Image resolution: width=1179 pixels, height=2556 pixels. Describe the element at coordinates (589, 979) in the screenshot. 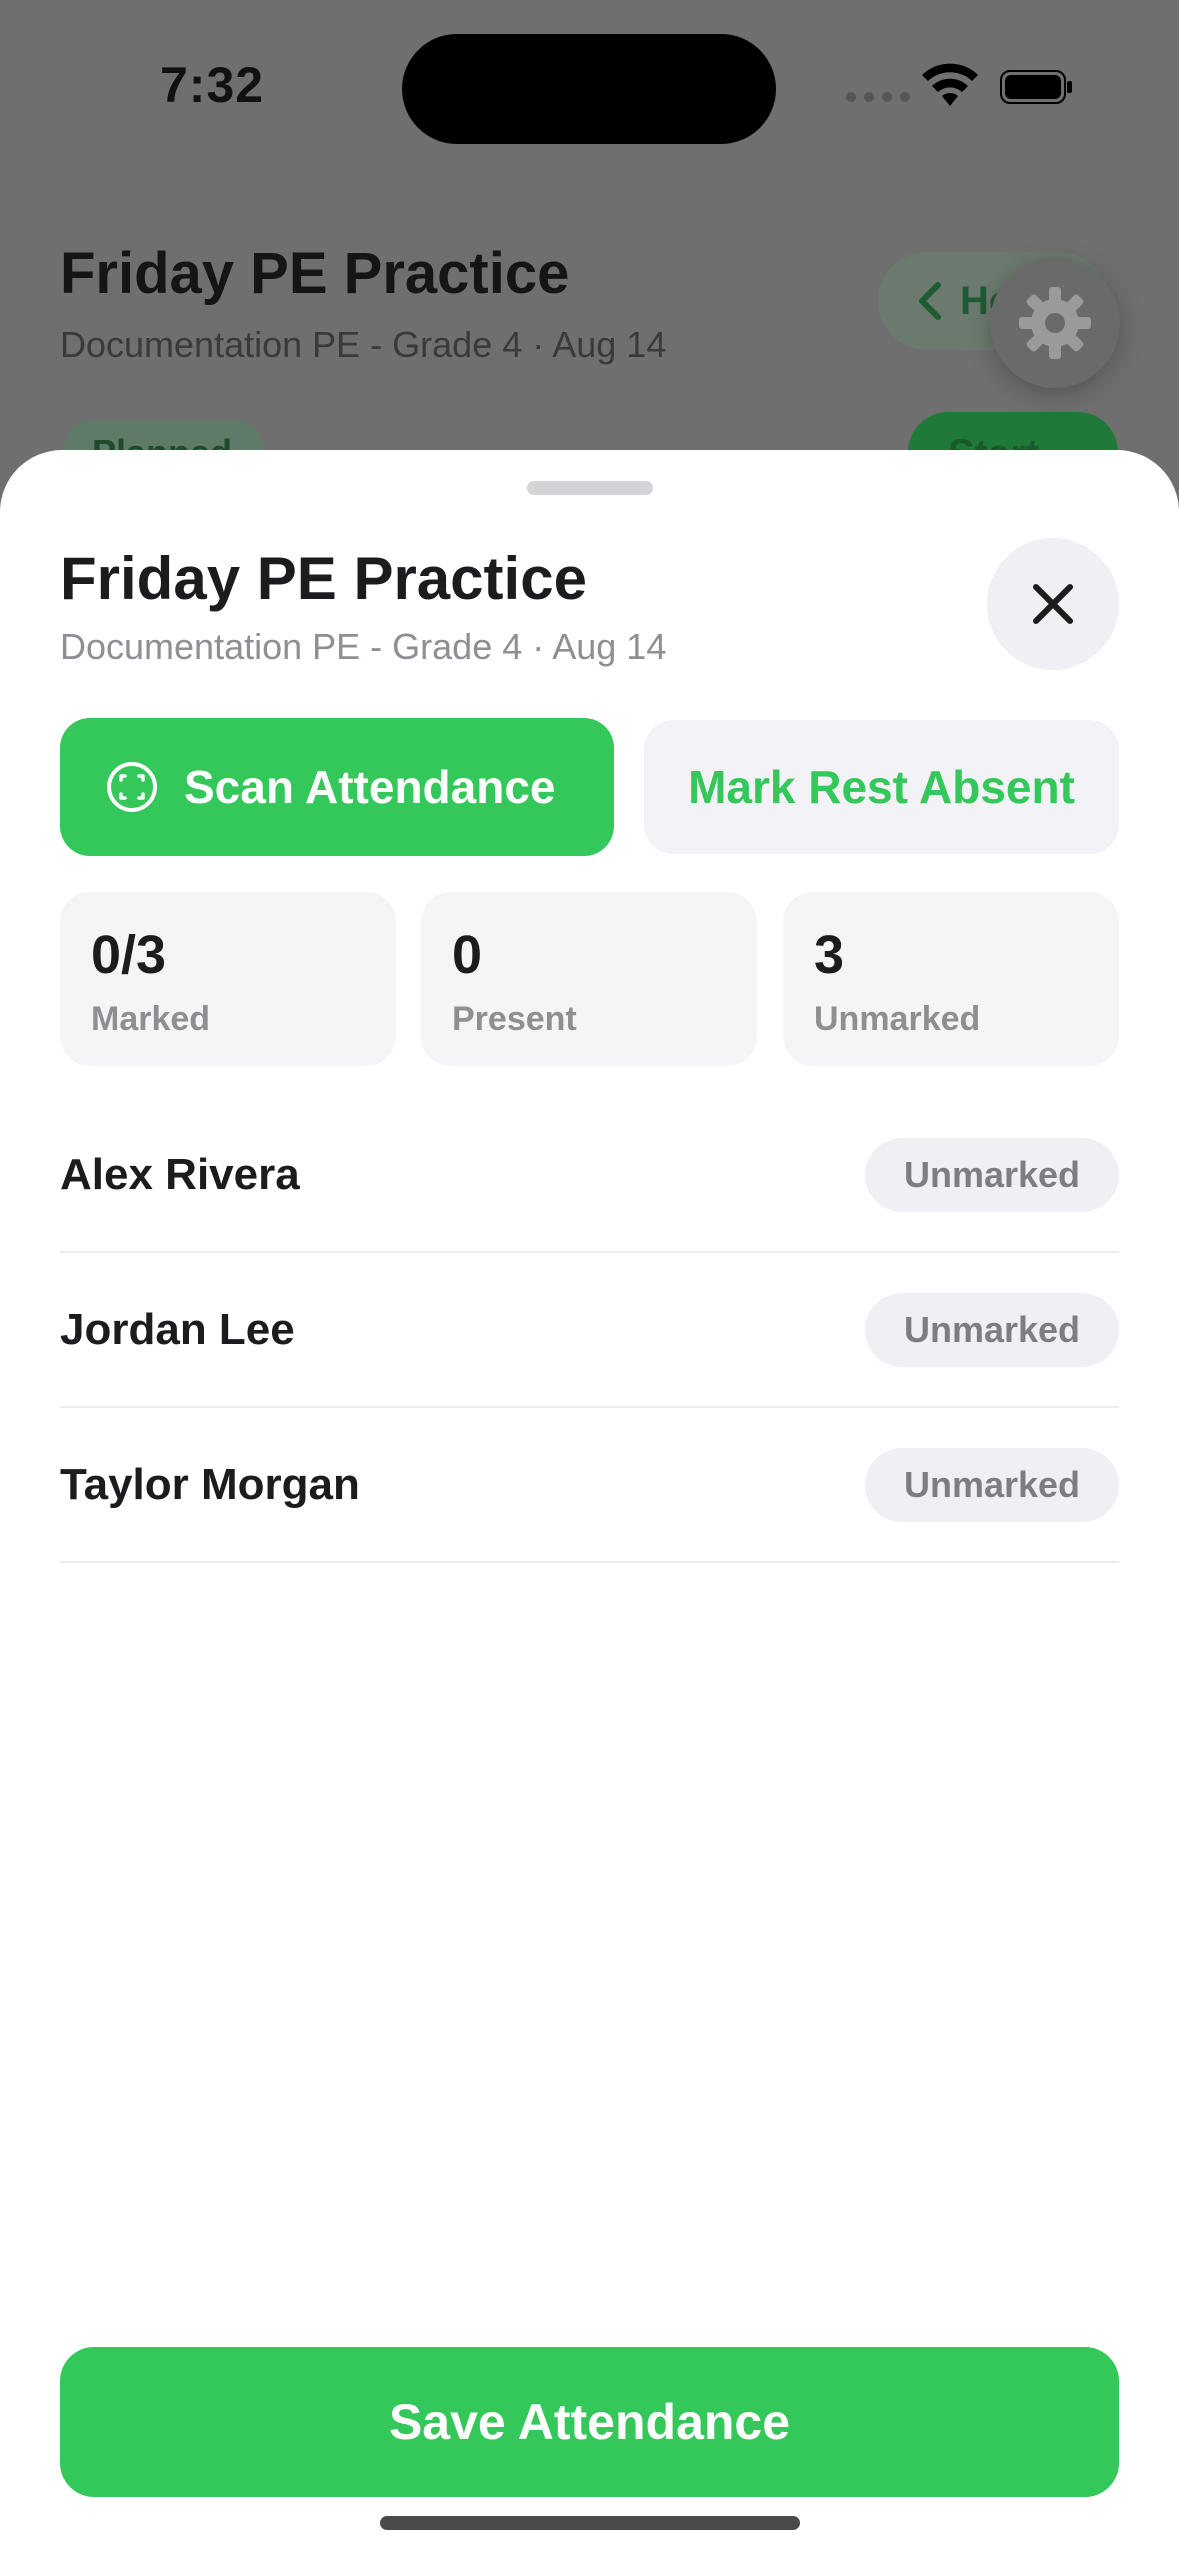

I see `stat-card-present: 0 Present` at that location.